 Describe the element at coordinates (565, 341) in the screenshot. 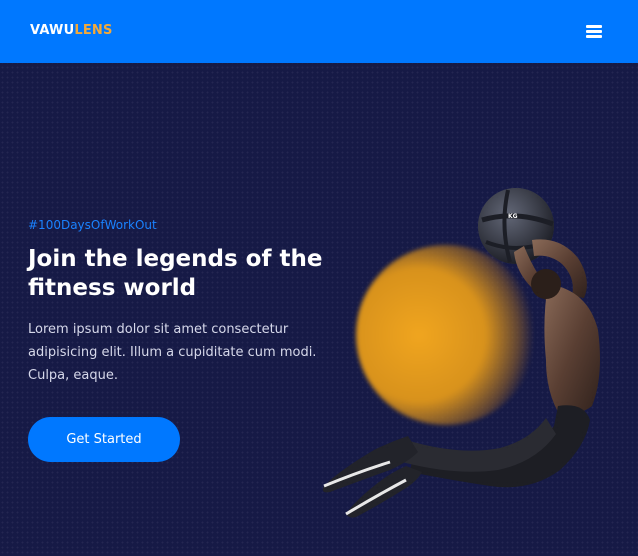

I see `athlete-torso` at that location.